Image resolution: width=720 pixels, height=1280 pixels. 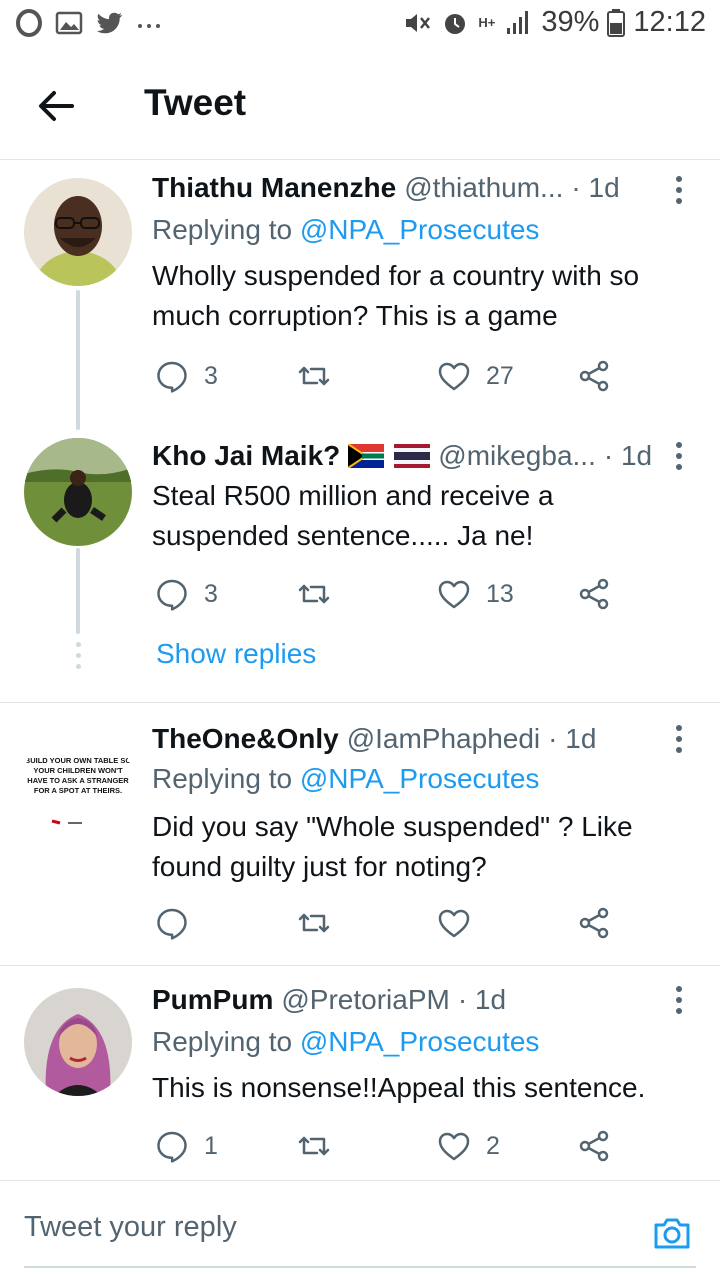 What do you see at coordinates (274, 188) in the screenshot?
I see `display-name: Thiathu Manenzhe` at bounding box center [274, 188].